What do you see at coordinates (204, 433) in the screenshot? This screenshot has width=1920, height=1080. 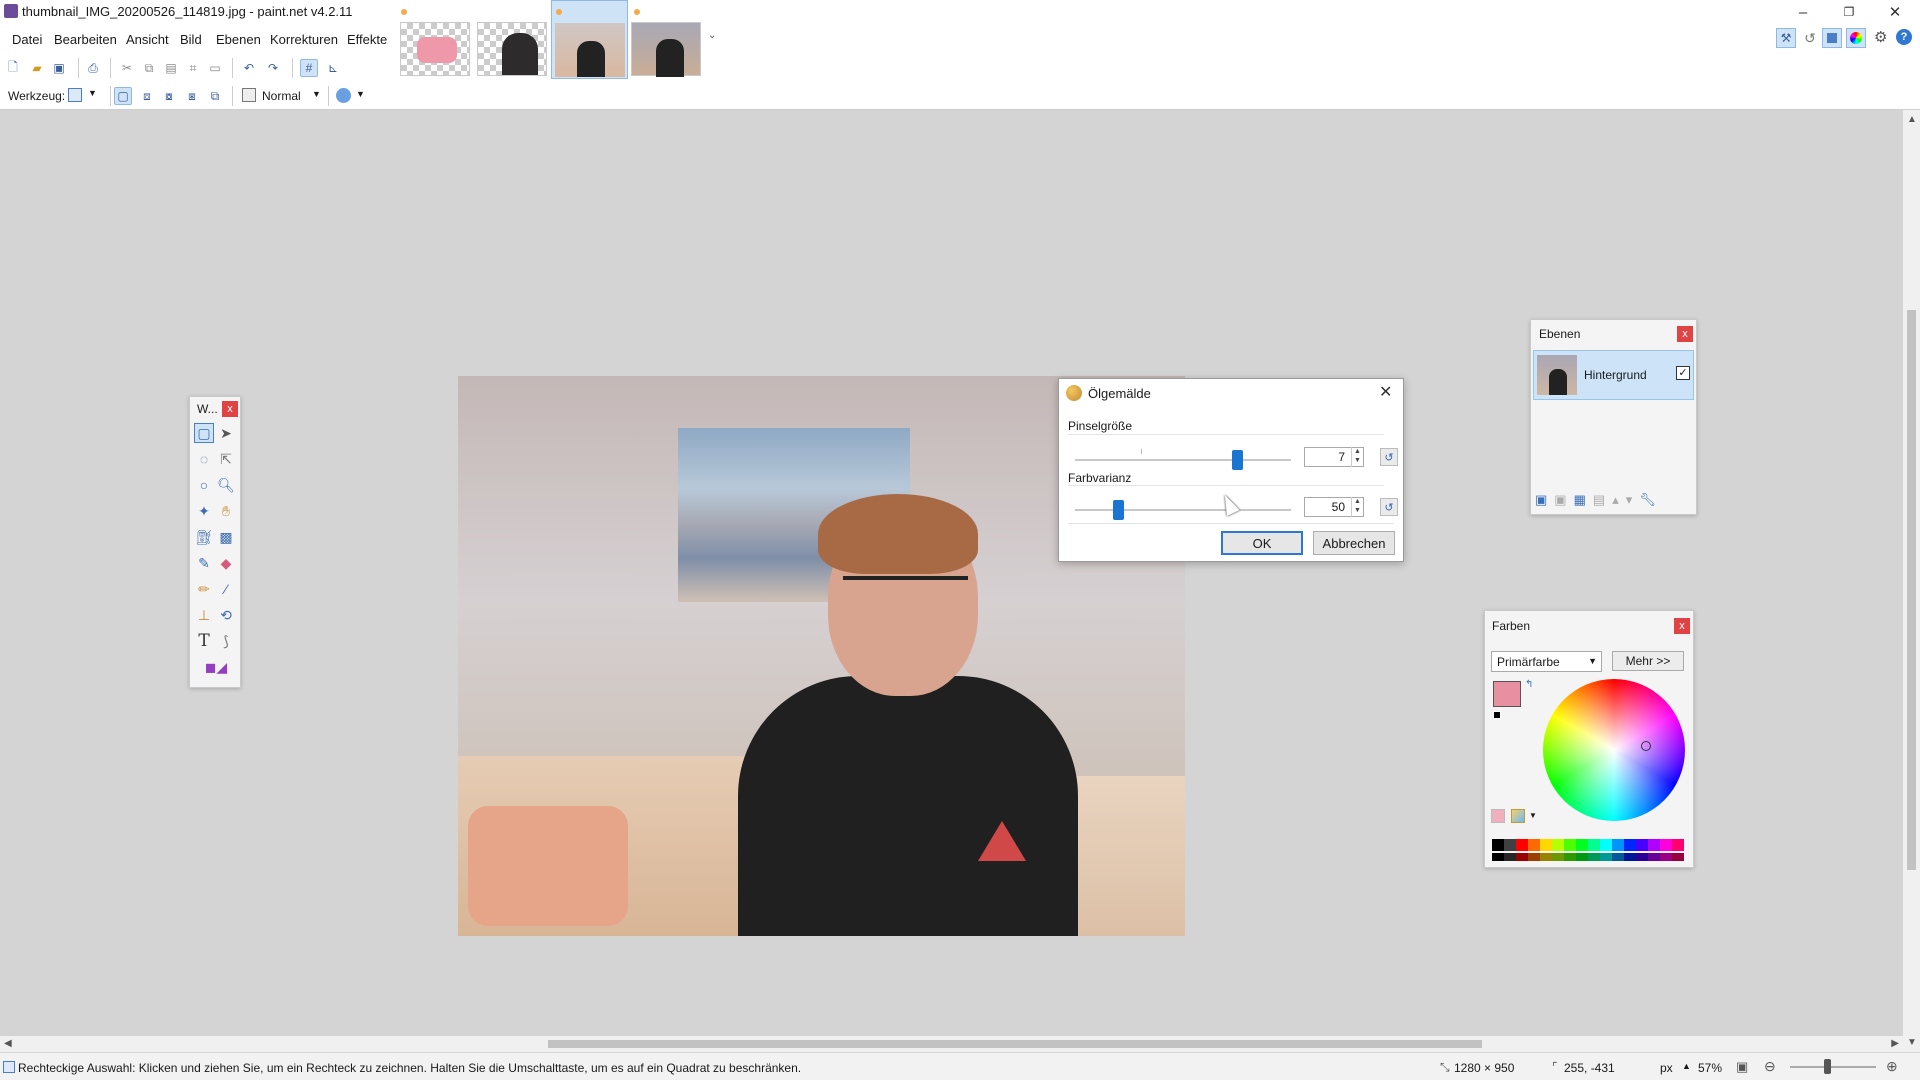 I see `rectangle-select-tool-icon: ▢` at bounding box center [204, 433].